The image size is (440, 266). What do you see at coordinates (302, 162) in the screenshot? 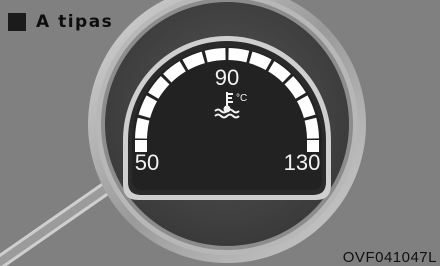
I see `gauge-label-max: 130` at bounding box center [302, 162].